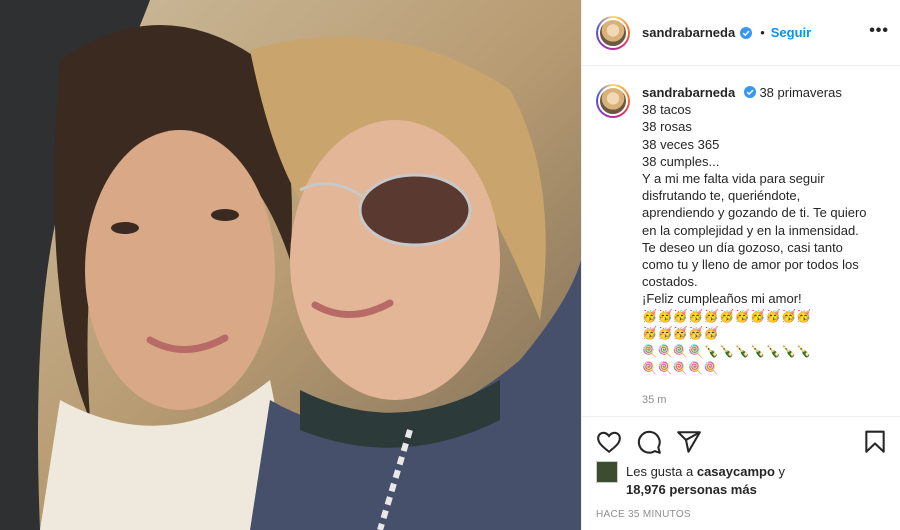 The image size is (900, 530). I want to click on emoji-row: 🥳🥳🥳🥳🥳, so click(681, 333).